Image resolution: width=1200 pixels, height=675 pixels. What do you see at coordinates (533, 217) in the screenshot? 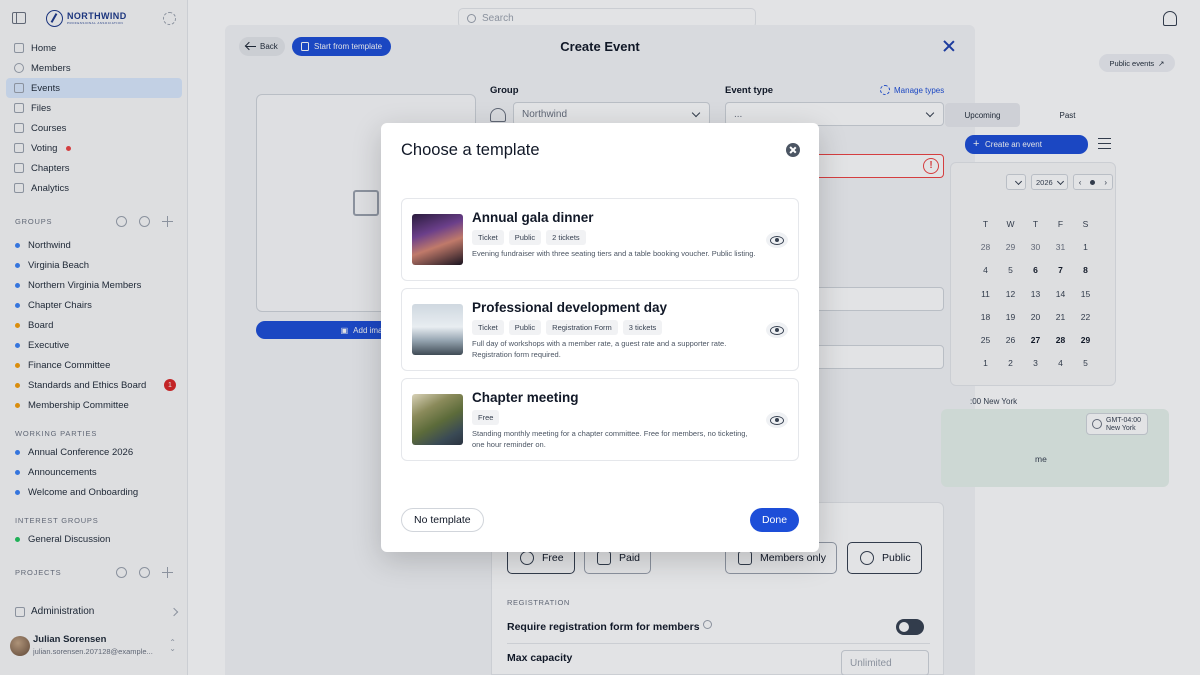
I see `template-name: Annual gala dinner` at bounding box center [533, 217].